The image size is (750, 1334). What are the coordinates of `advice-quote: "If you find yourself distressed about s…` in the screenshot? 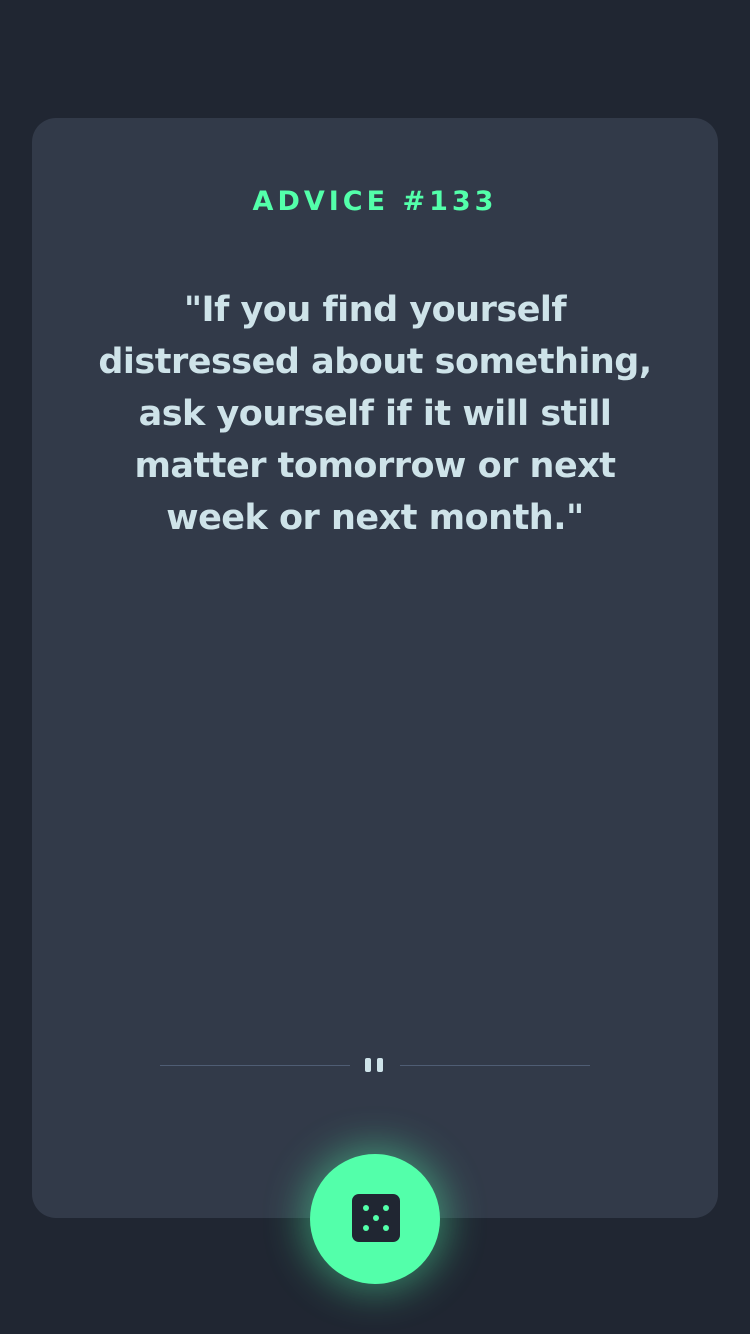 It's located at (375, 414).